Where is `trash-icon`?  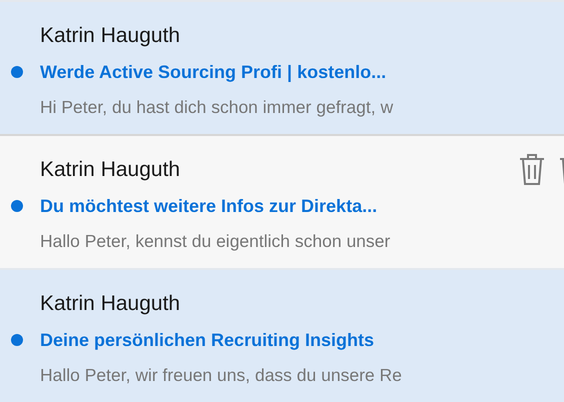
trash-icon is located at coordinates (532, 169).